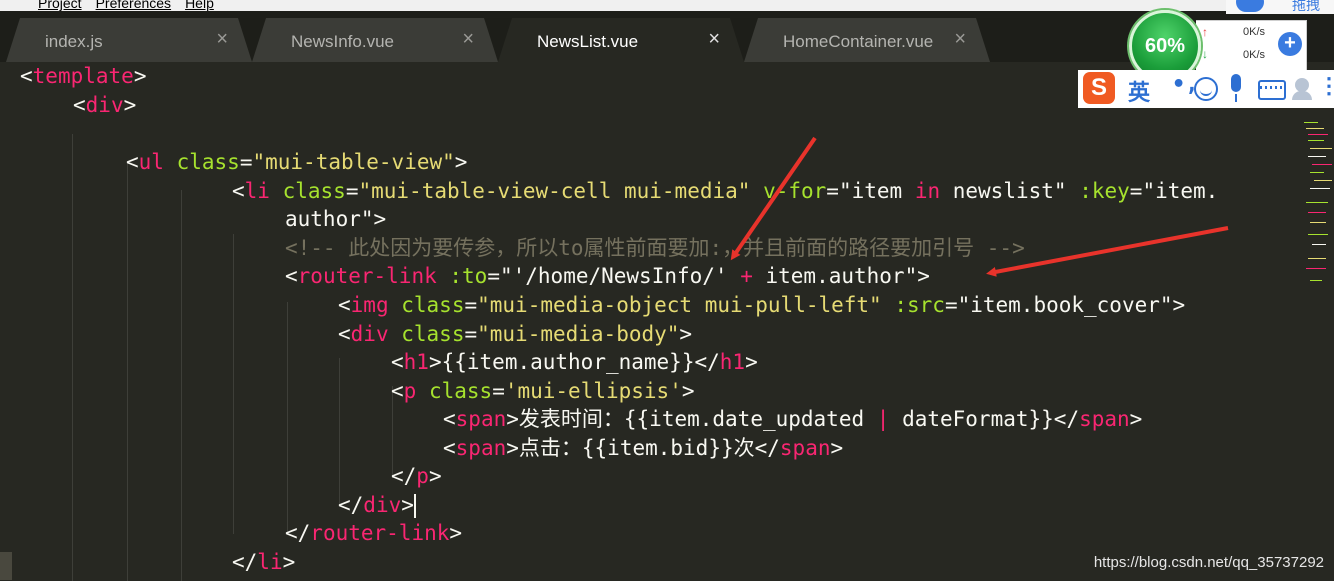  Describe the element at coordinates (1251, 47) in the screenshot. I see `speed-panel: ↑ 0K/s ↓ 0K/s +` at that location.